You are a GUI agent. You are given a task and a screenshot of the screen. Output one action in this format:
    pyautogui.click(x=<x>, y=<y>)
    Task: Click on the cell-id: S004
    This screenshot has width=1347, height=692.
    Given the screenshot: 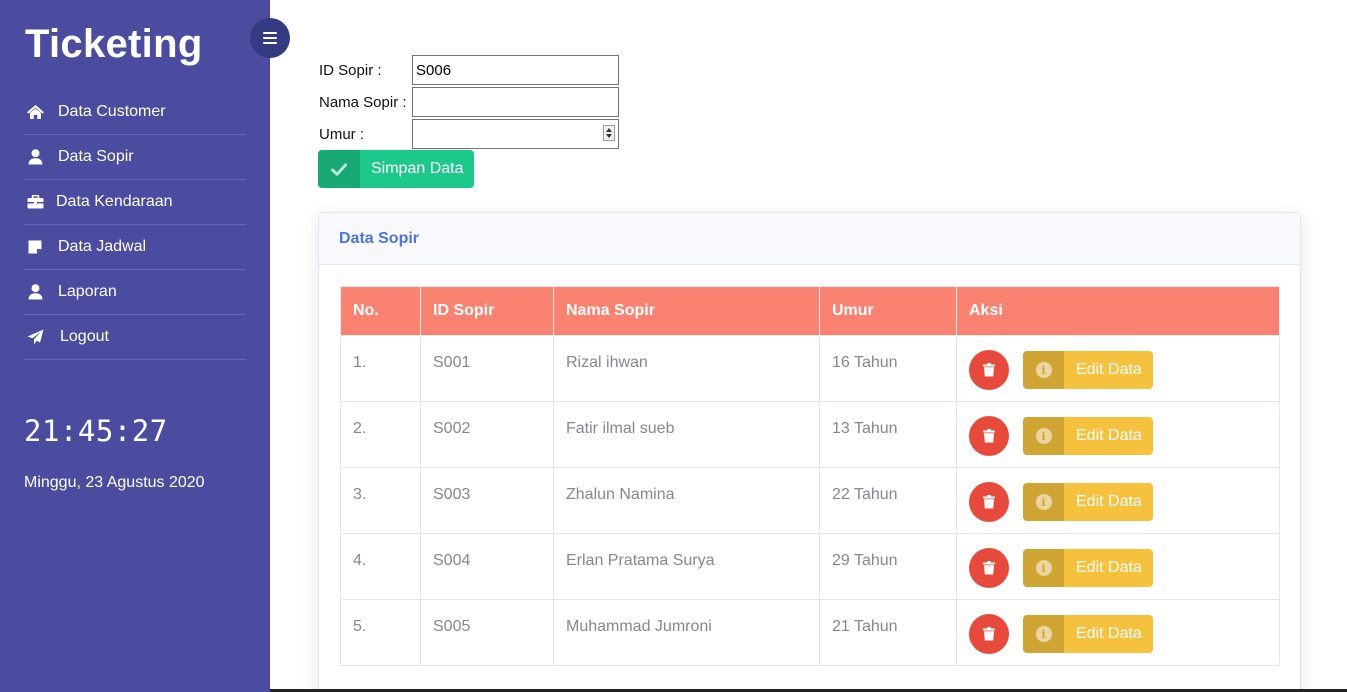 What is the action you would take?
    pyautogui.click(x=487, y=566)
    